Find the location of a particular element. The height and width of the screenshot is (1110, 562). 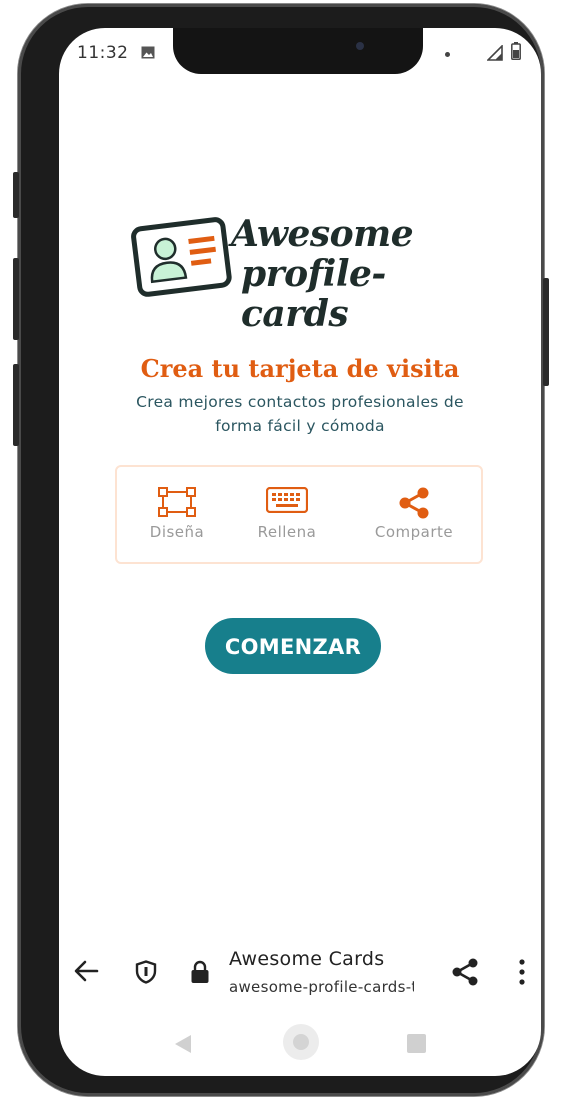

feature-label-share: Comparte is located at coordinates (414, 532).